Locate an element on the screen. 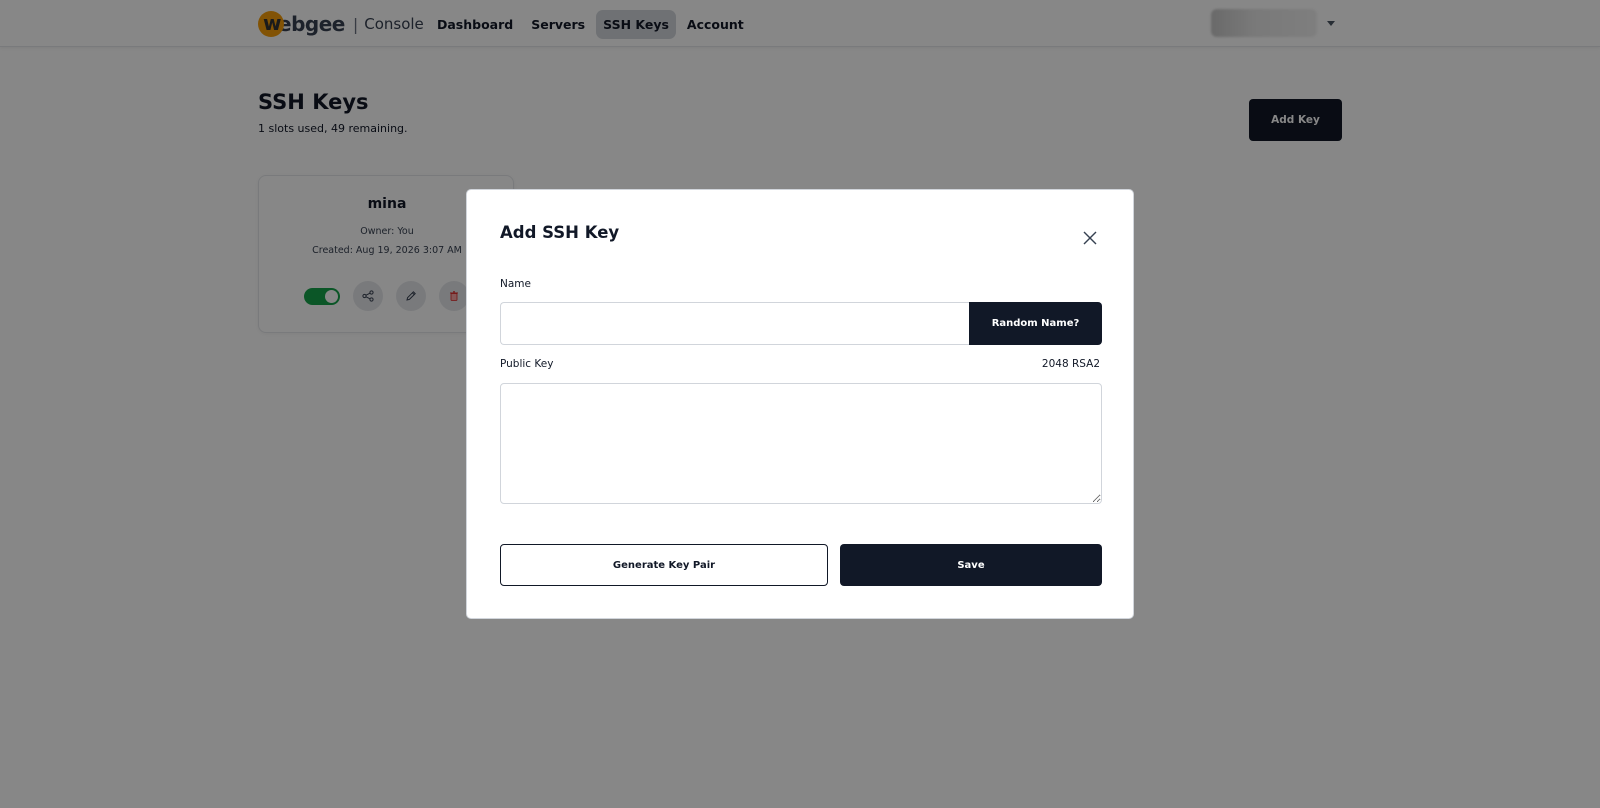 The width and height of the screenshot is (1600, 808). public-key-textarea is located at coordinates (801, 443).